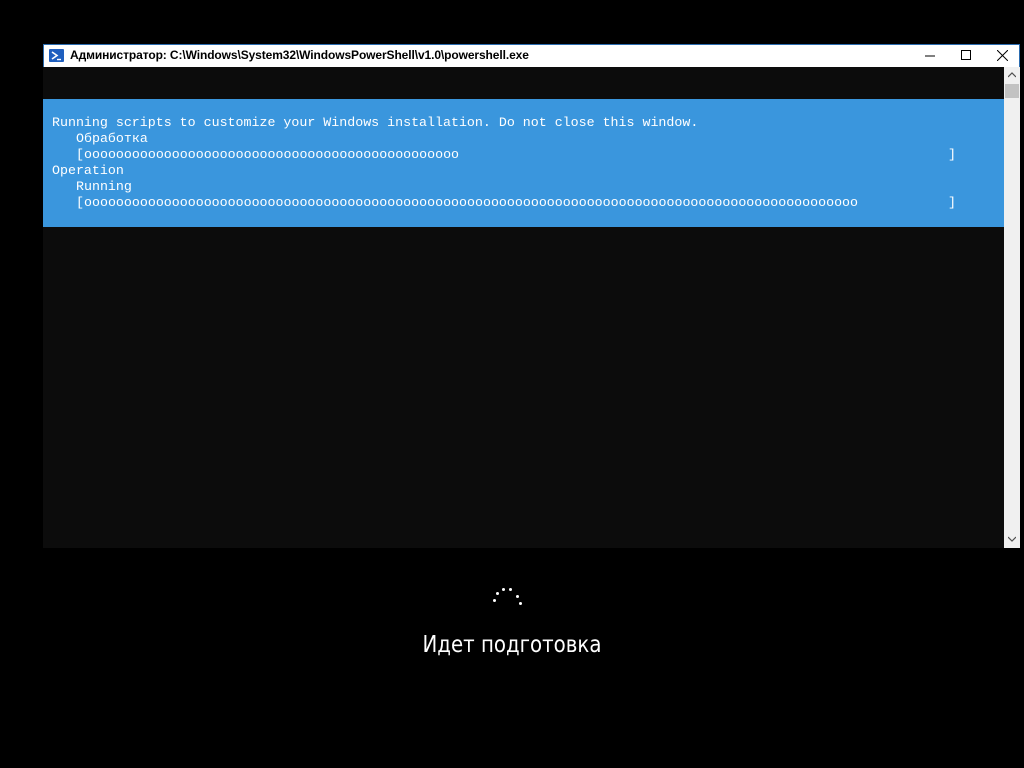 The image size is (1024, 768). I want to click on loading-spinner-icon, so click(508, 597).